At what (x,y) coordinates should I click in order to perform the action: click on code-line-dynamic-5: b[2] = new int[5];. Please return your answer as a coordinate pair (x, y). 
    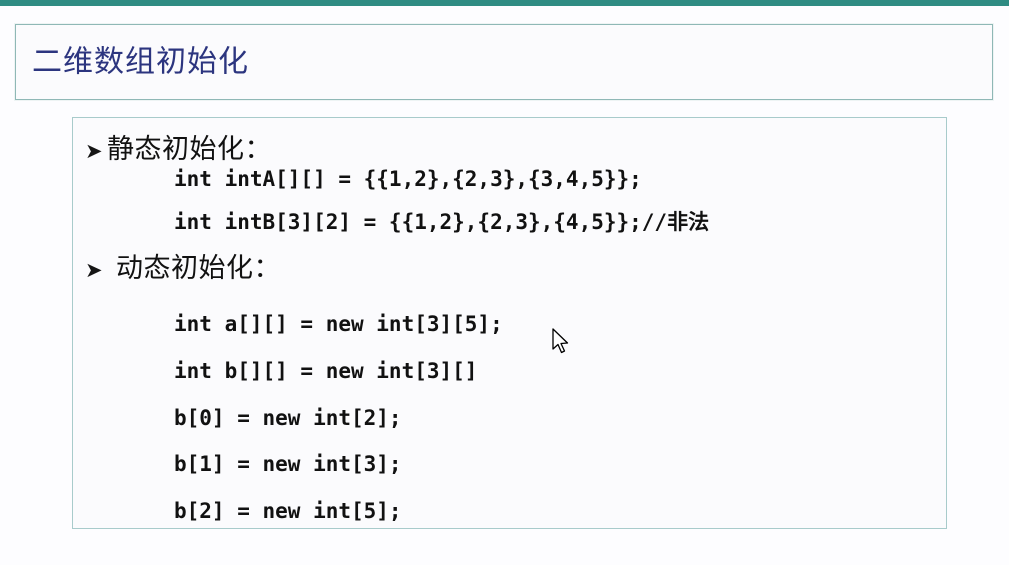
    Looking at the image, I should click on (288, 511).